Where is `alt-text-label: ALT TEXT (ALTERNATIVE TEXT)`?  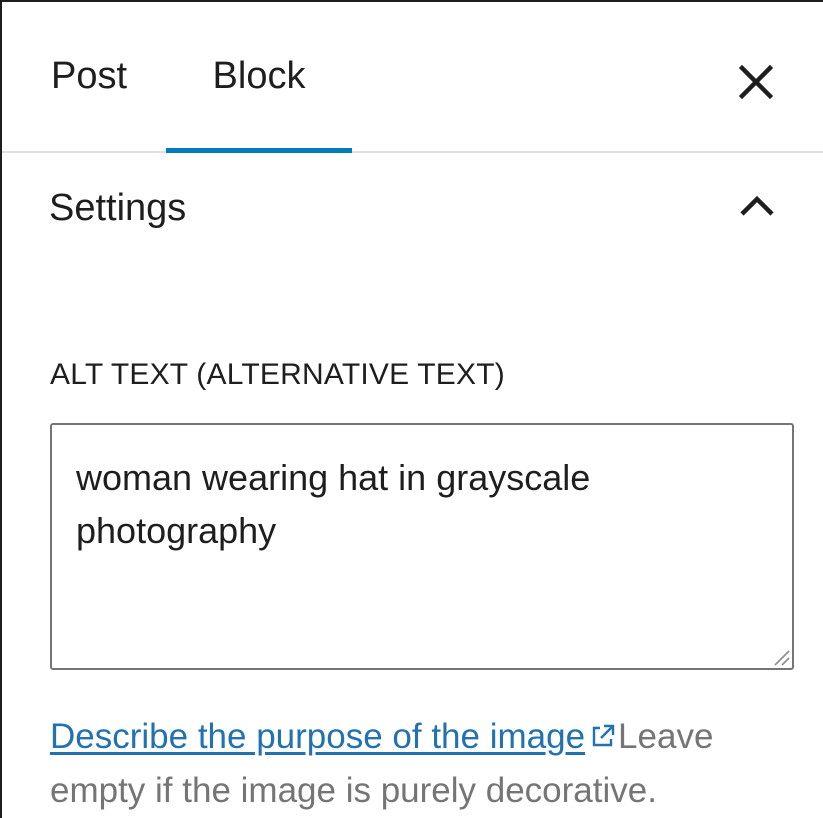 alt-text-label: ALT TEXT (ALTERNATIVE TEXT) is located at coordinates (277, 374).